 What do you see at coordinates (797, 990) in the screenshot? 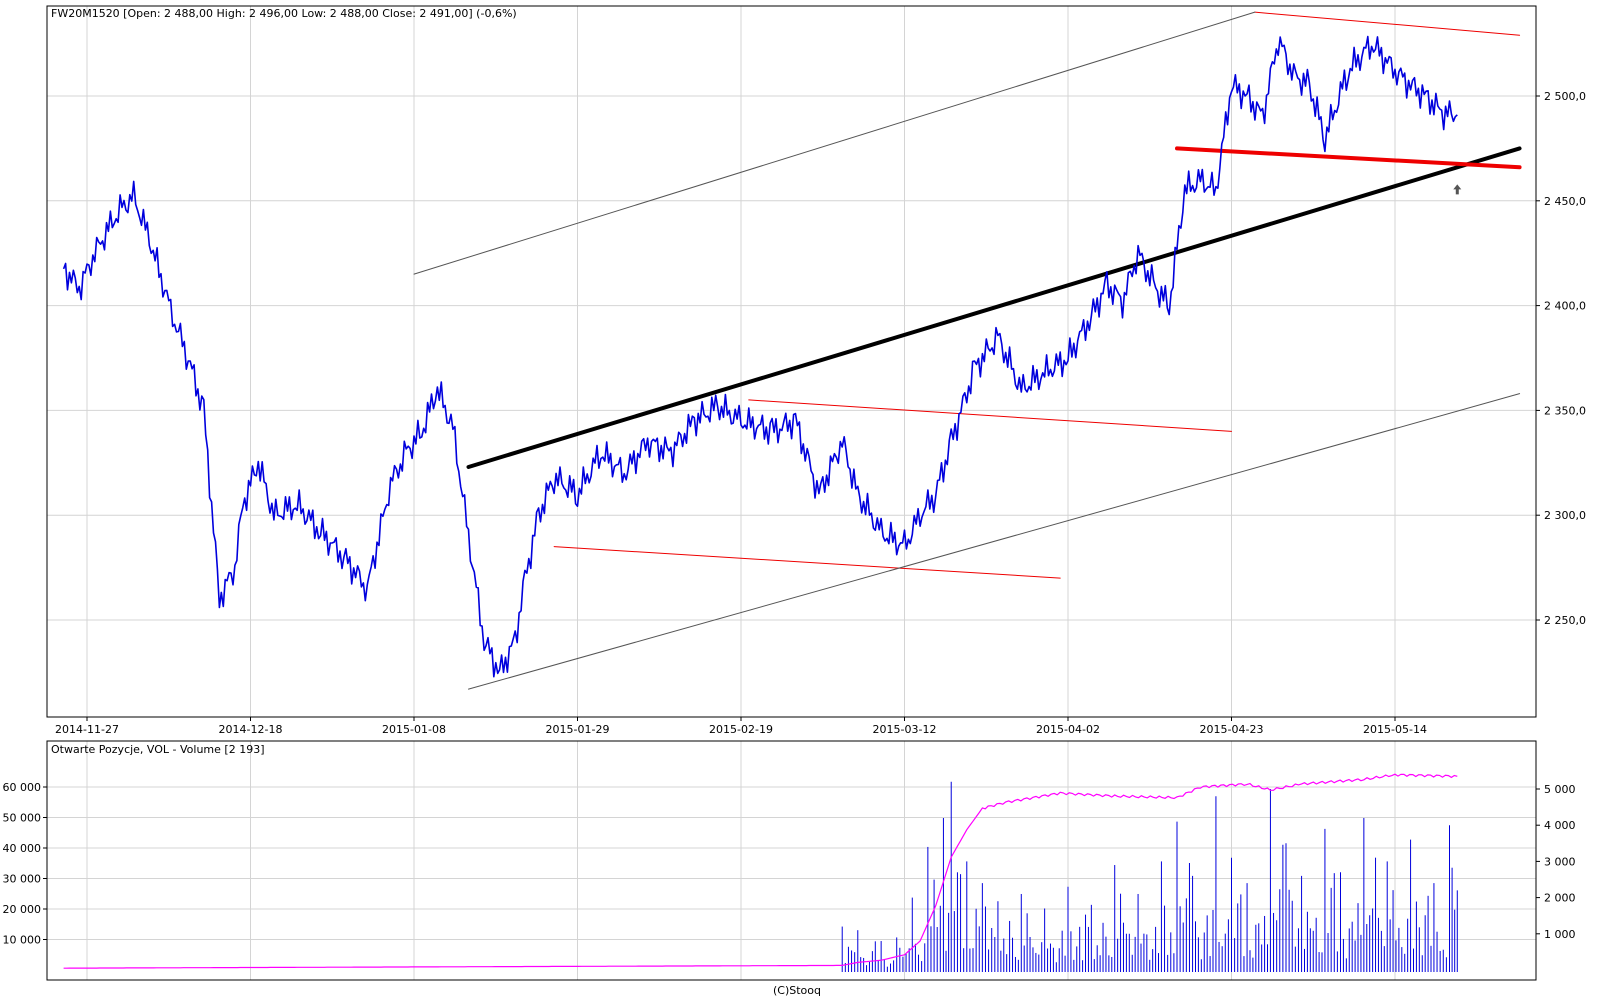
I see `copyright-label: (C)Stooq` at bounding box center [797, 990].